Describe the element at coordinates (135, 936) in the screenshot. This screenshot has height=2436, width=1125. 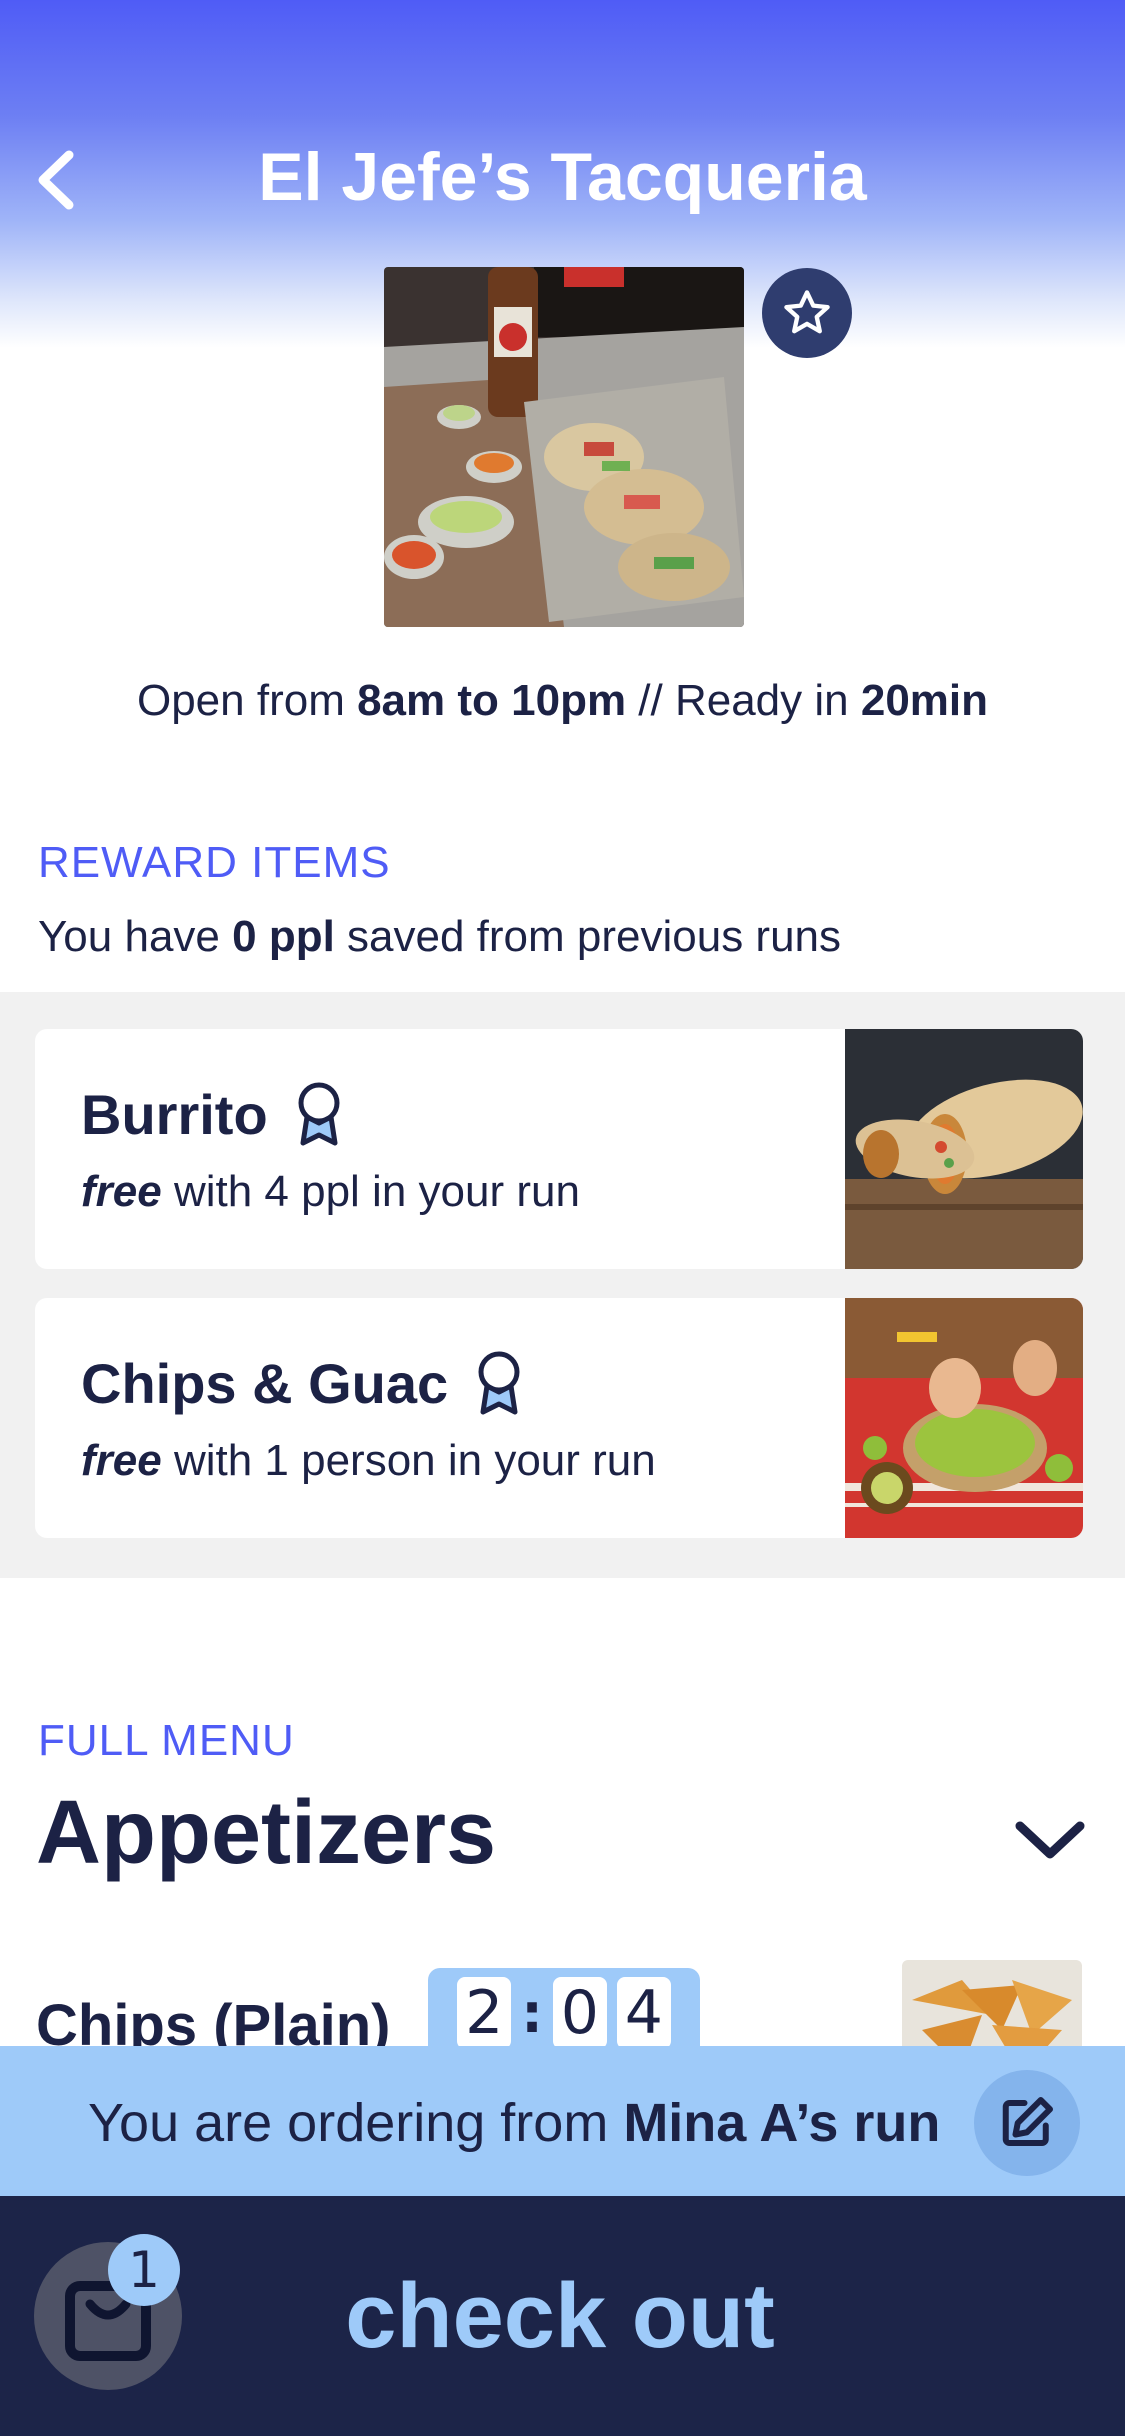
I see `saved-prefix: You have` at that location.